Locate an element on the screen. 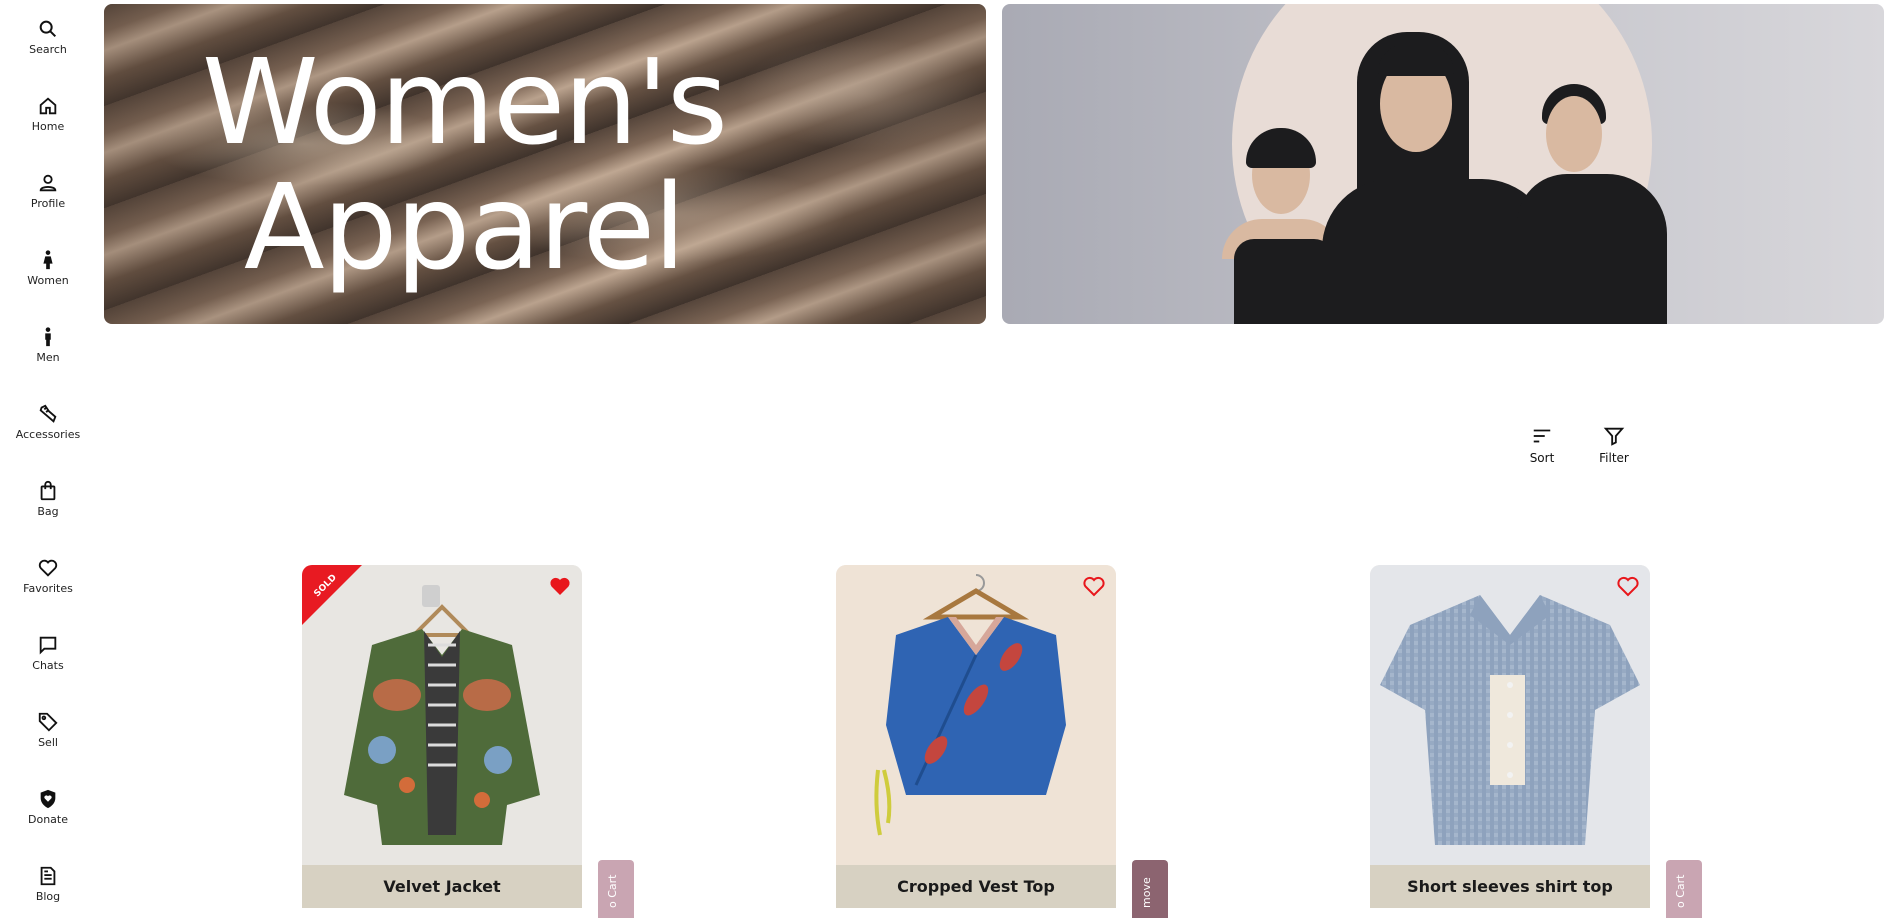  sidebar-item-women: Women is located at coordinates (48, 262).